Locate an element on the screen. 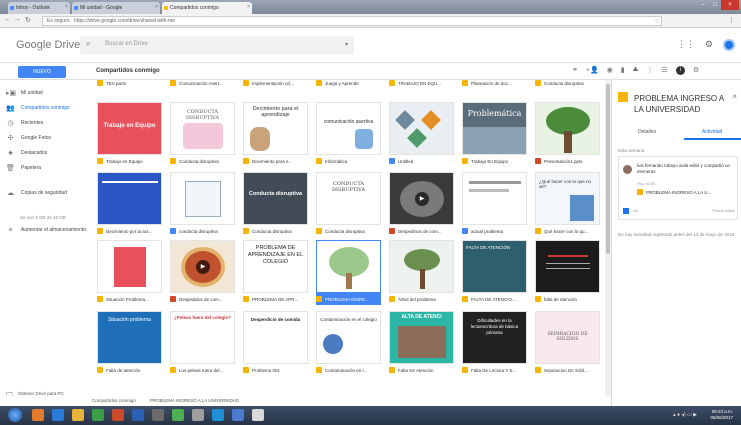  browser-tab-active: Compartidos conmigo × is located at coordinates (207, 8).